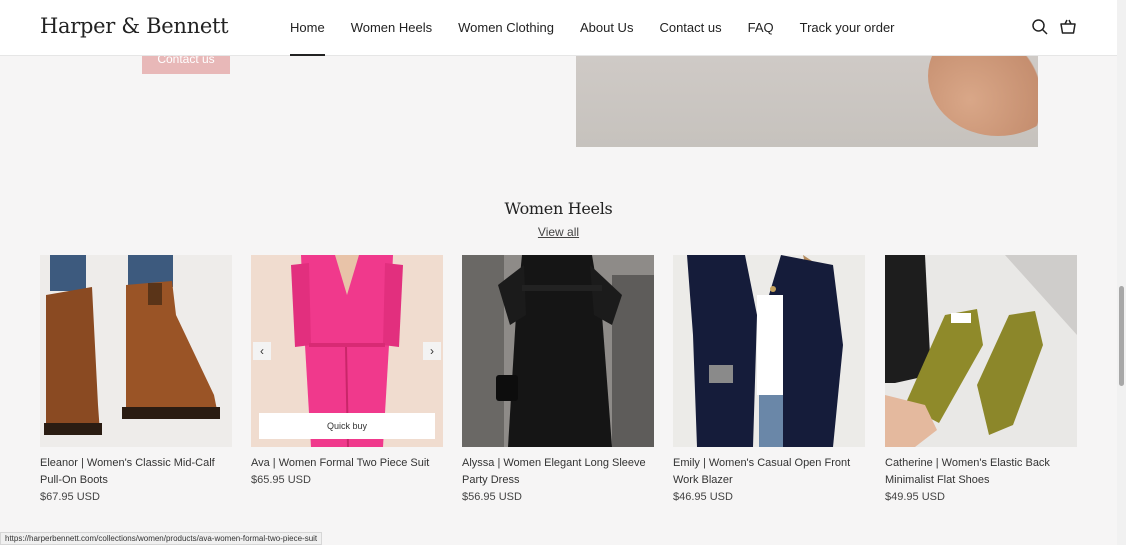 The image size is (1126, 545). I want to click on scrollbar-thumb, so click(1121, 336).